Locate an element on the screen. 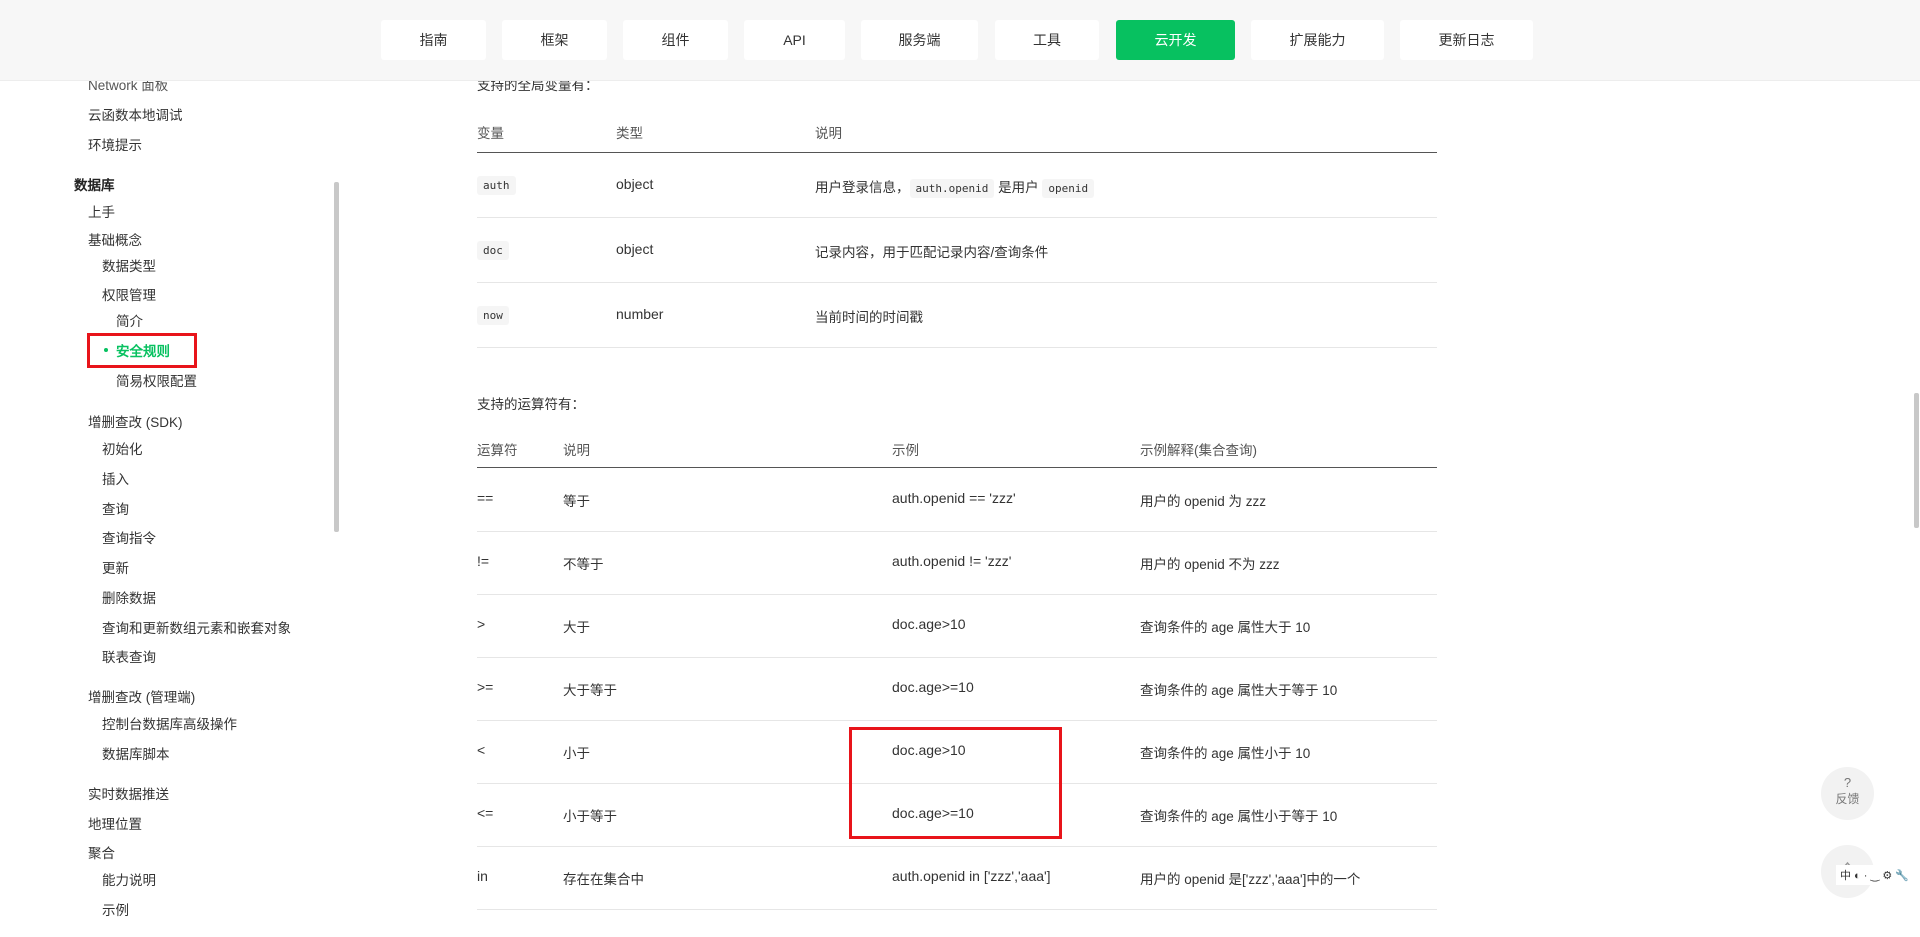  table-row-cell: 查询条件的 age 属性大于等于 10 is located at coordinates (1239, 690).